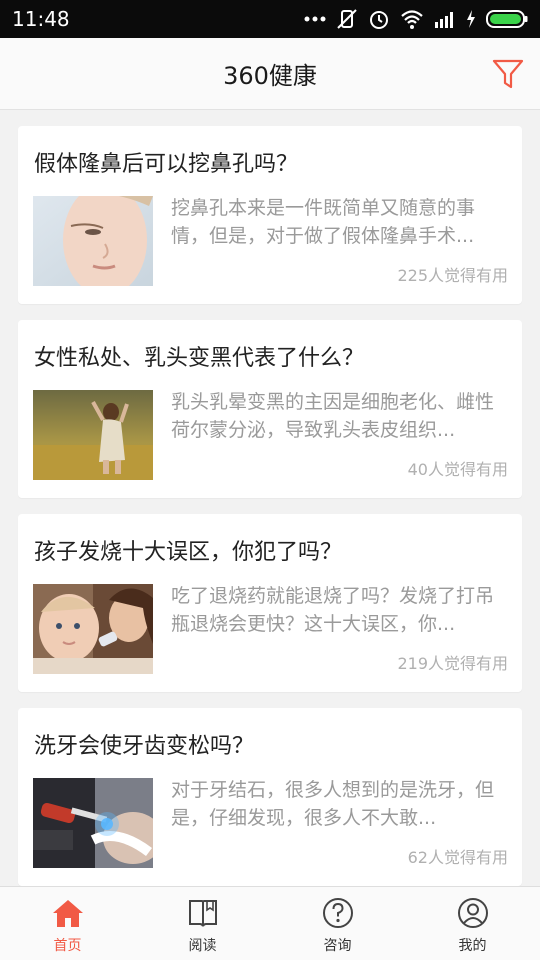  Describe the element at coordinates (379, 19) in the screenshot. I see `alarm-icon` at that location.